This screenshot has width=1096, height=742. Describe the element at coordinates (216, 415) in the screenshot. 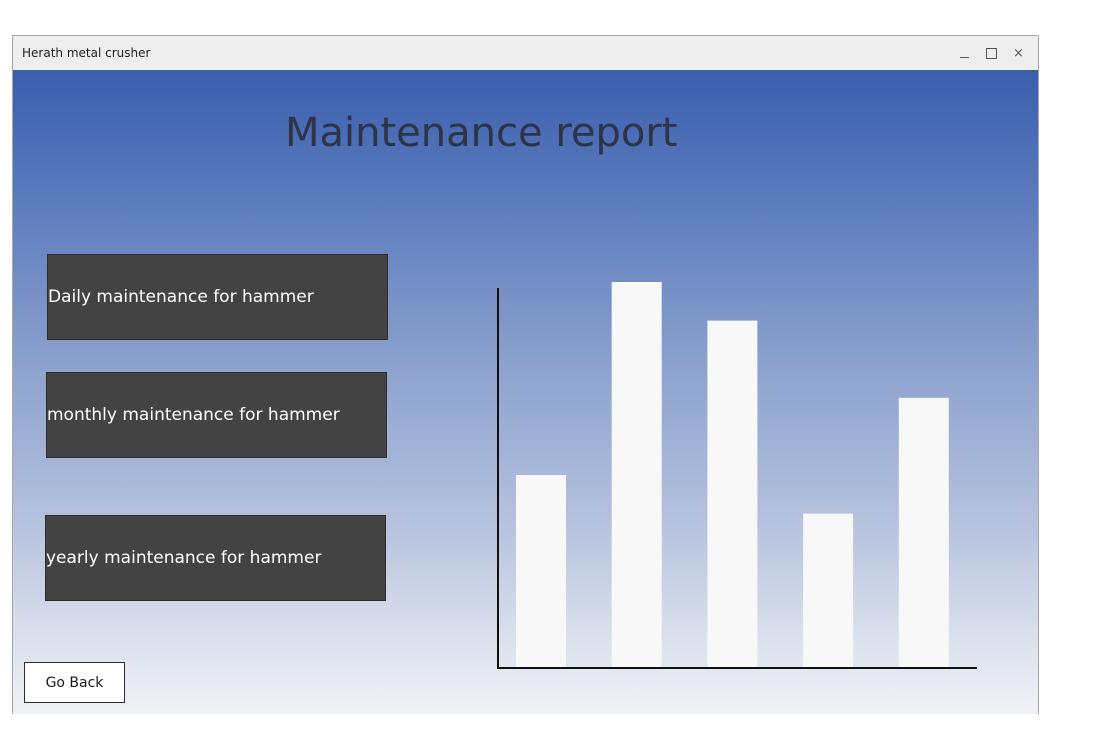

I see `monthly-maintenance-button: monthly maintenance for hammer` at that location.